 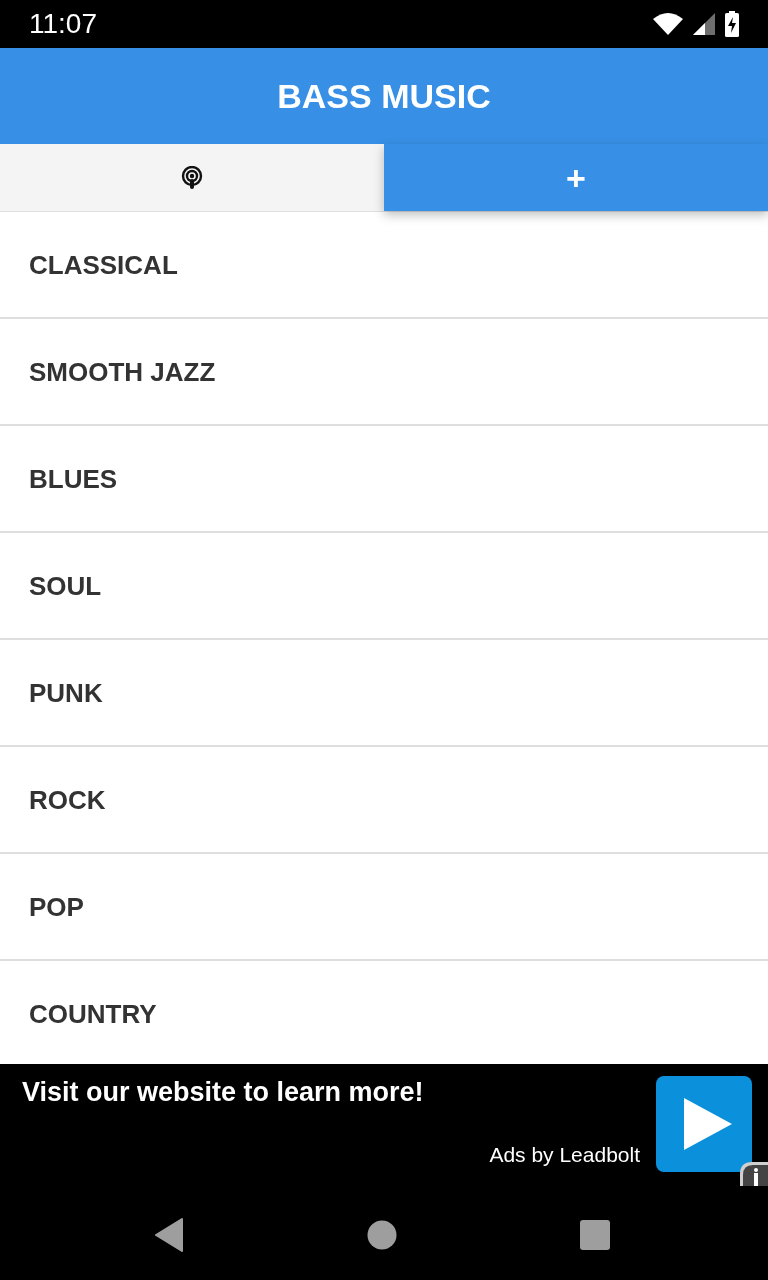 I want to click on genre-label: SOUL, so click(x=65, y=585).